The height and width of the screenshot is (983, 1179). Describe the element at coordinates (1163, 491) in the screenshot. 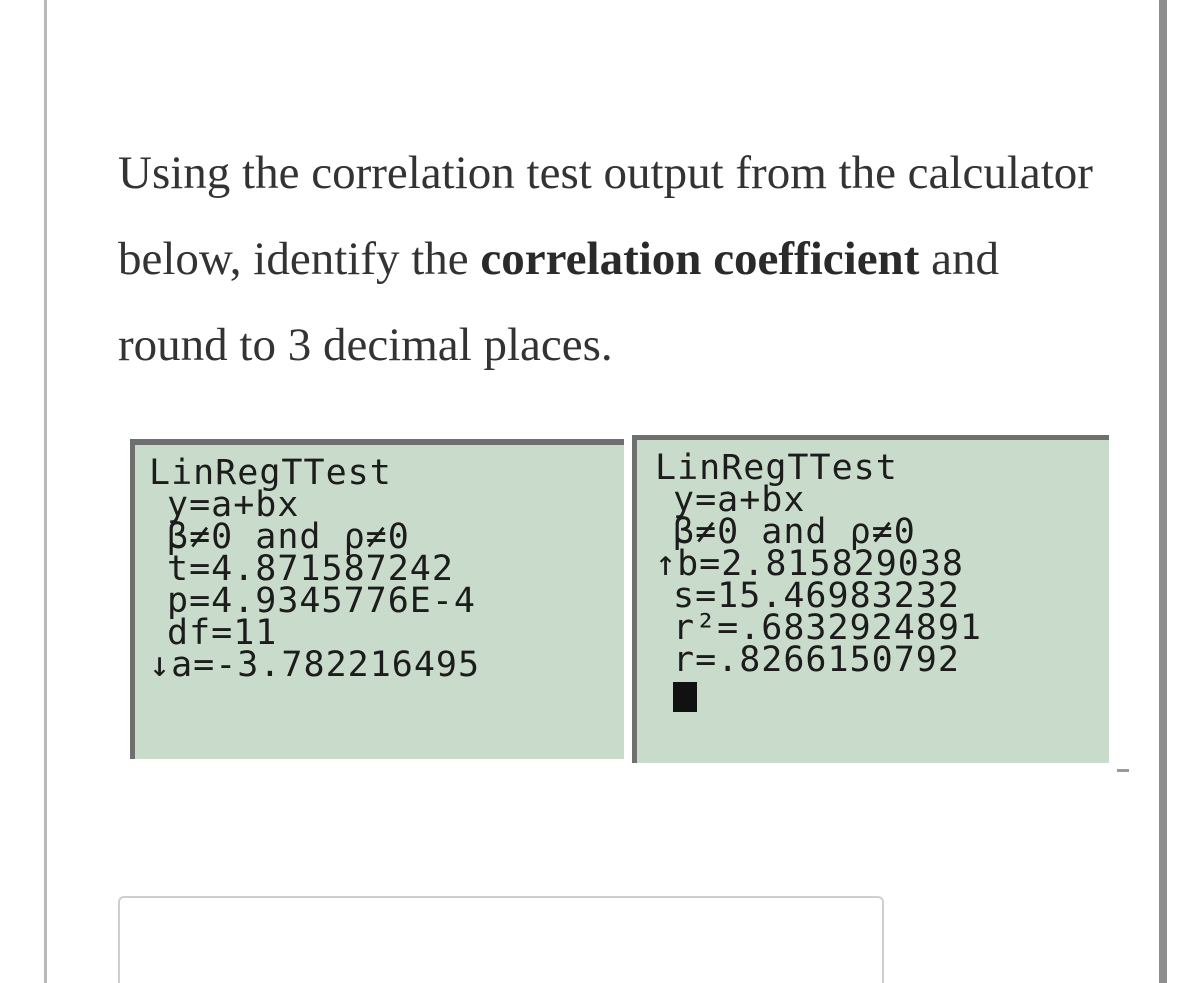

I see `right-scrollbar` at that location.